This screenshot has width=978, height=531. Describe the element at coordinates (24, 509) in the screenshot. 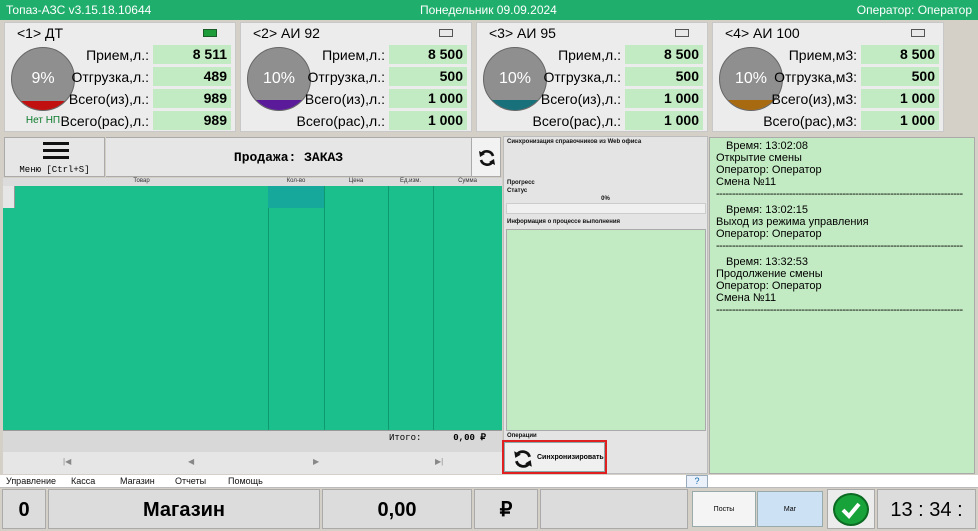

I see `count-indicator: 0` at that location.